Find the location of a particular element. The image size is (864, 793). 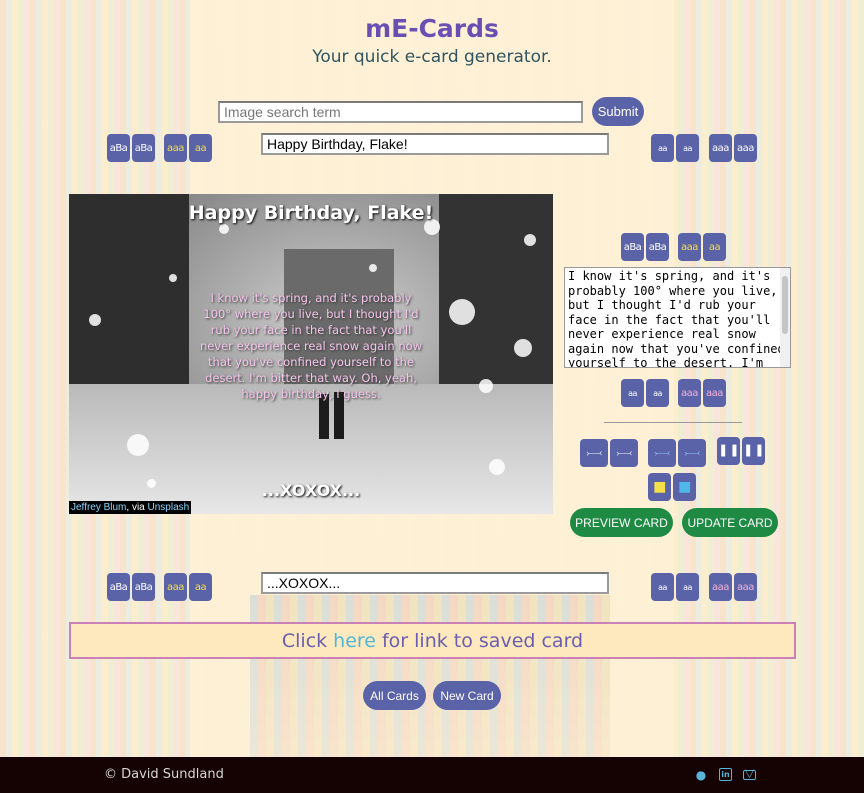

photo-credit: Jeffrey Blum, via Unsplash is located at coordinates (130, 507).